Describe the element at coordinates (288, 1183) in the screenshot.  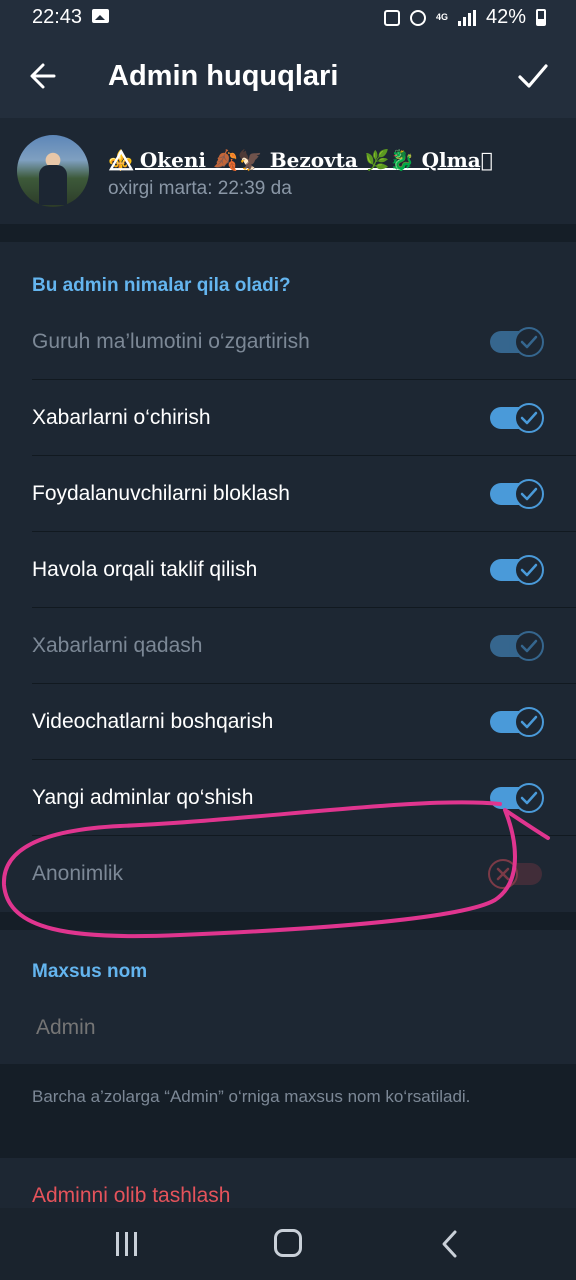
I see `remove-admin-section: Adminni olib tashlash` at that location.